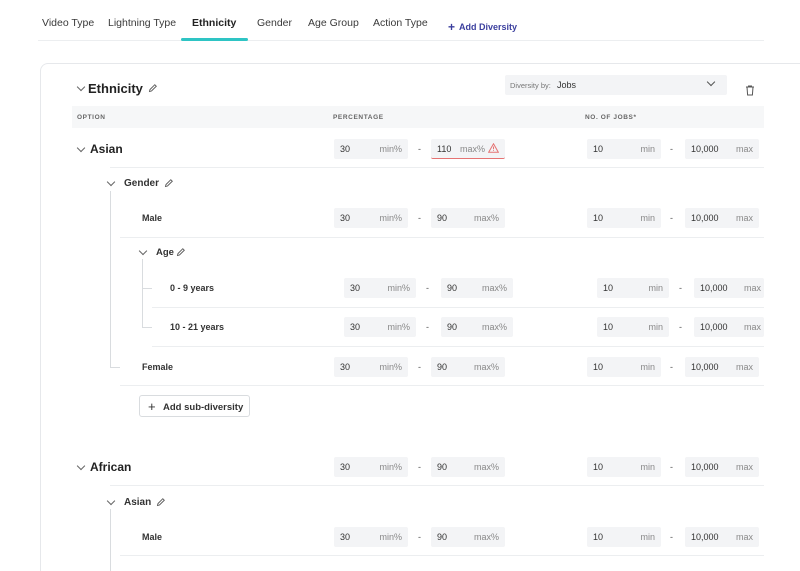  What do you see at coordinates (482, 26) in the screenshot?
I see `add-diversity-button: + Add Diversity` at bounding box center [482, 26].